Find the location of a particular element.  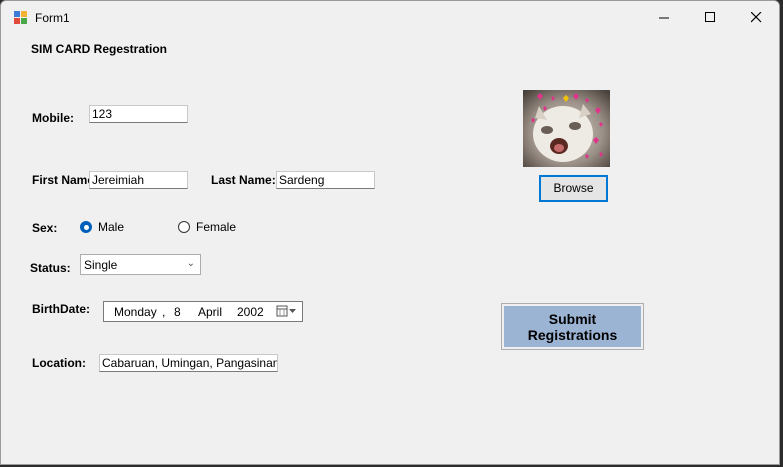

close-icon is located at coordinates (755, 17).